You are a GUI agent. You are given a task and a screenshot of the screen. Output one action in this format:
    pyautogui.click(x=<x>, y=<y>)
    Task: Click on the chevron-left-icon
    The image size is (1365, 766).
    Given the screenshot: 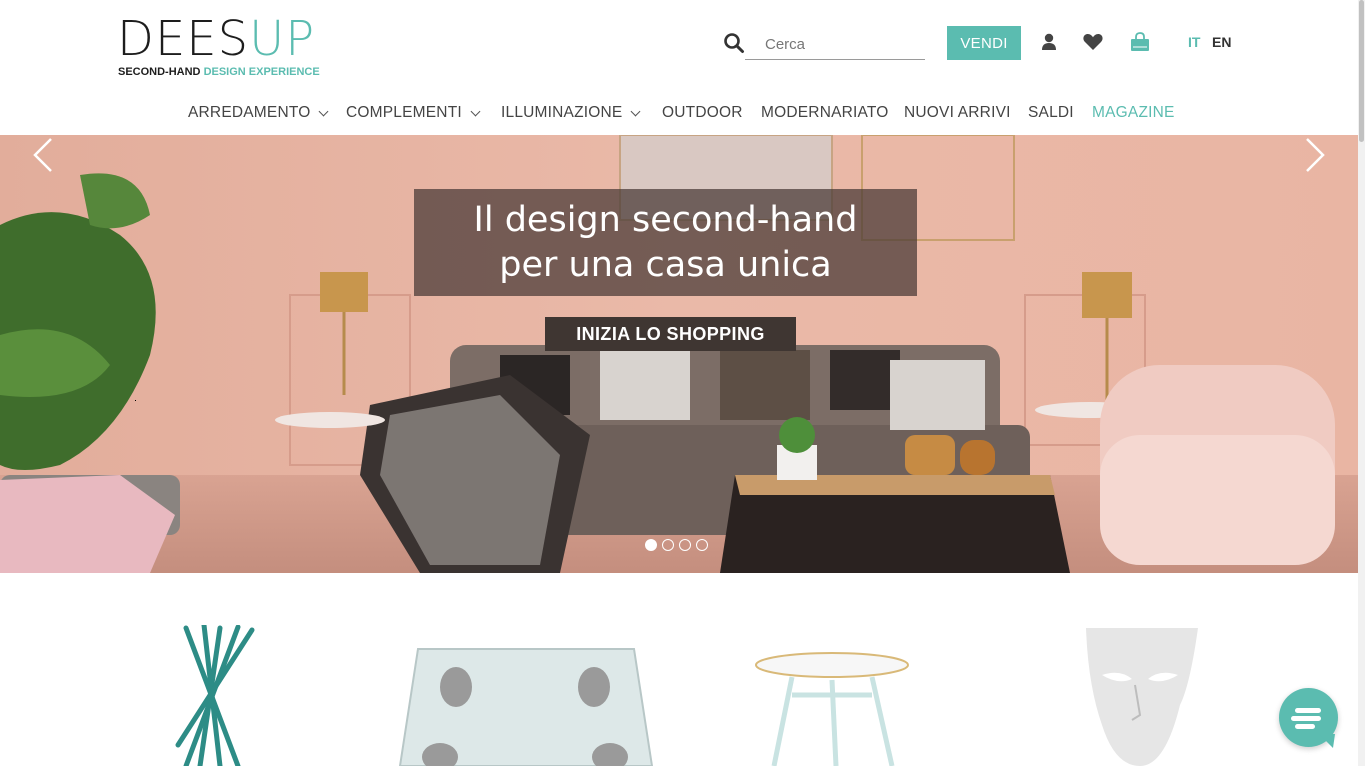 What is the action you would take?
    pyautogui.click(x=45, y=155)
    